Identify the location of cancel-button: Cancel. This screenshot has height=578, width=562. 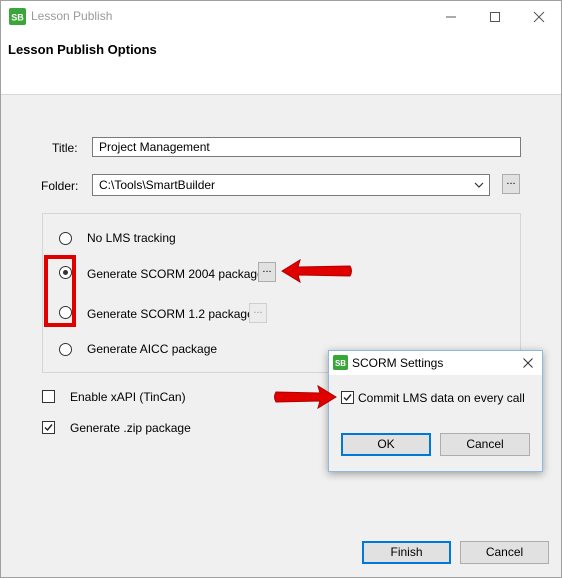
(504, 552).